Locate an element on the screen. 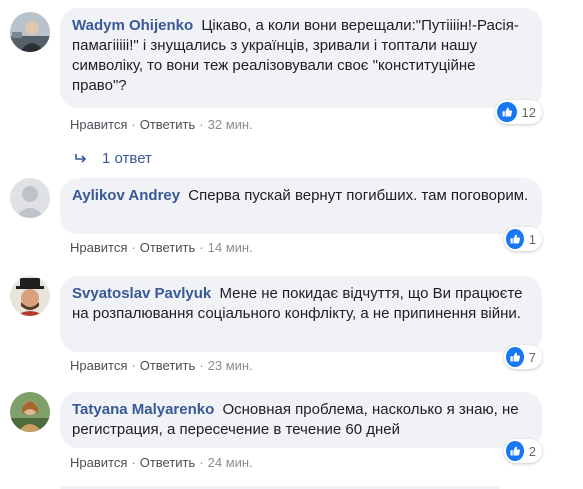  reply-arrow-icon is located at coordinates (81, 158).